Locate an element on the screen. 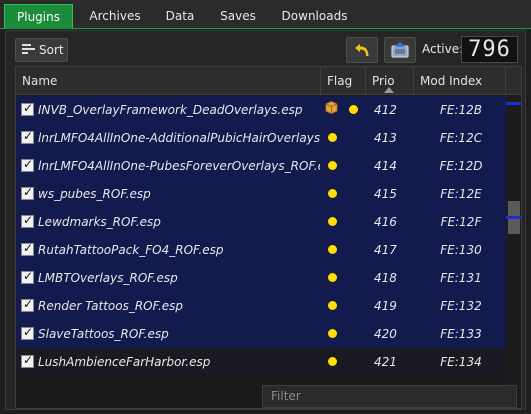  table-row: LMBTOverlays_ROF.esp 418 FE:131 is located at coordinates (261, 278).